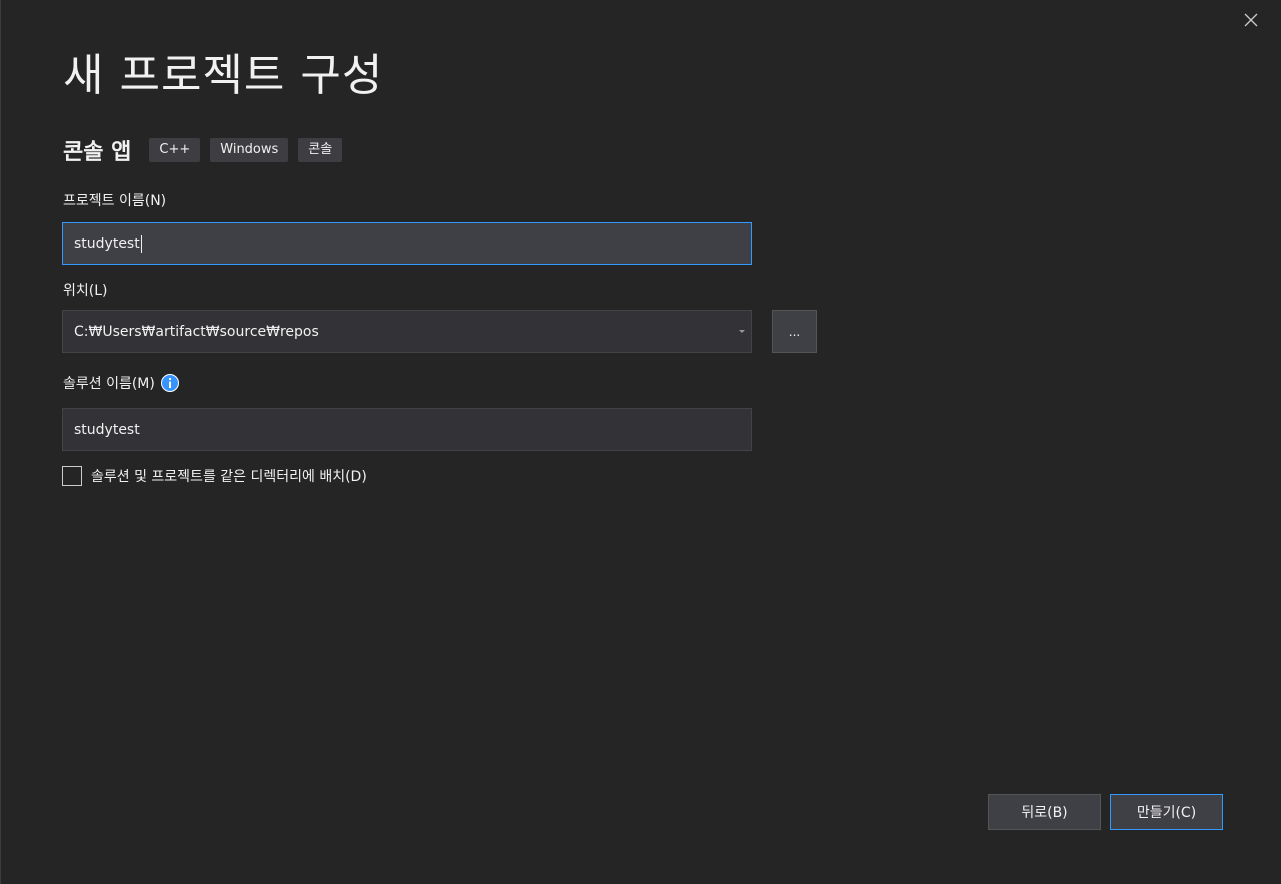  Describe the element at coordinates (249, 150) in the screenshot. I see `tag-platform: Windows` at that location.